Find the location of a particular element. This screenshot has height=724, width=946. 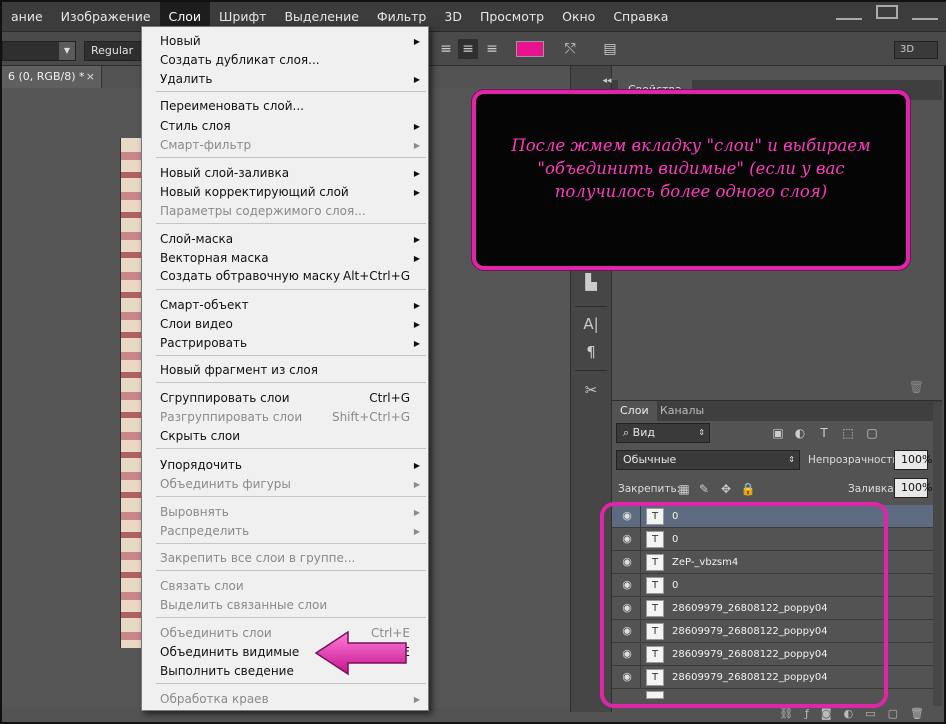

link-layers-icon: ⛓ is located at coordinates (786, 714).